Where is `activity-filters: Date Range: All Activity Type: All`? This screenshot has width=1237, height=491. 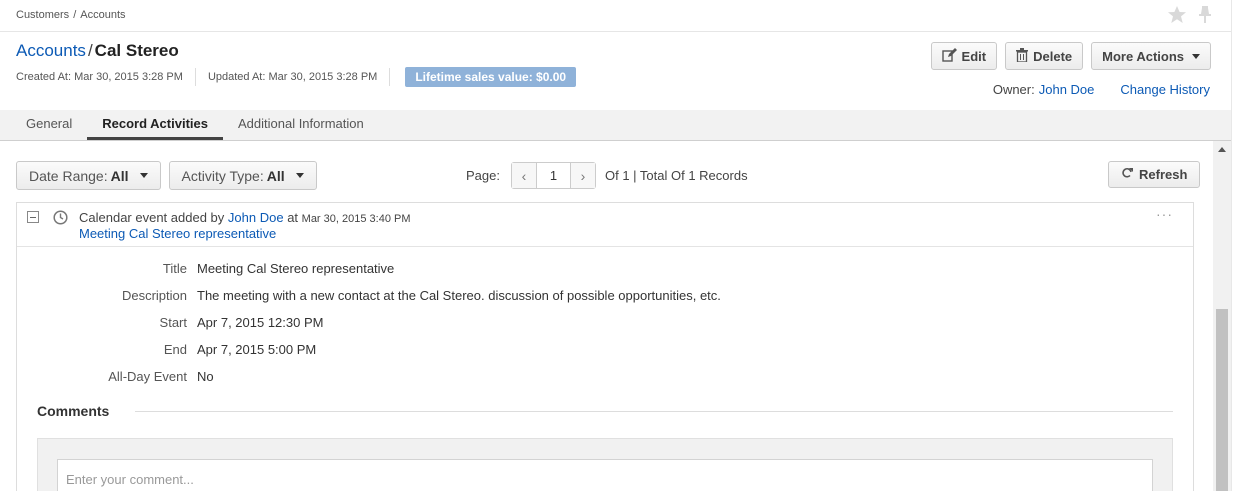
activity-filters: Date Range: All Activity Type: All is located at coordinates (166, 175).